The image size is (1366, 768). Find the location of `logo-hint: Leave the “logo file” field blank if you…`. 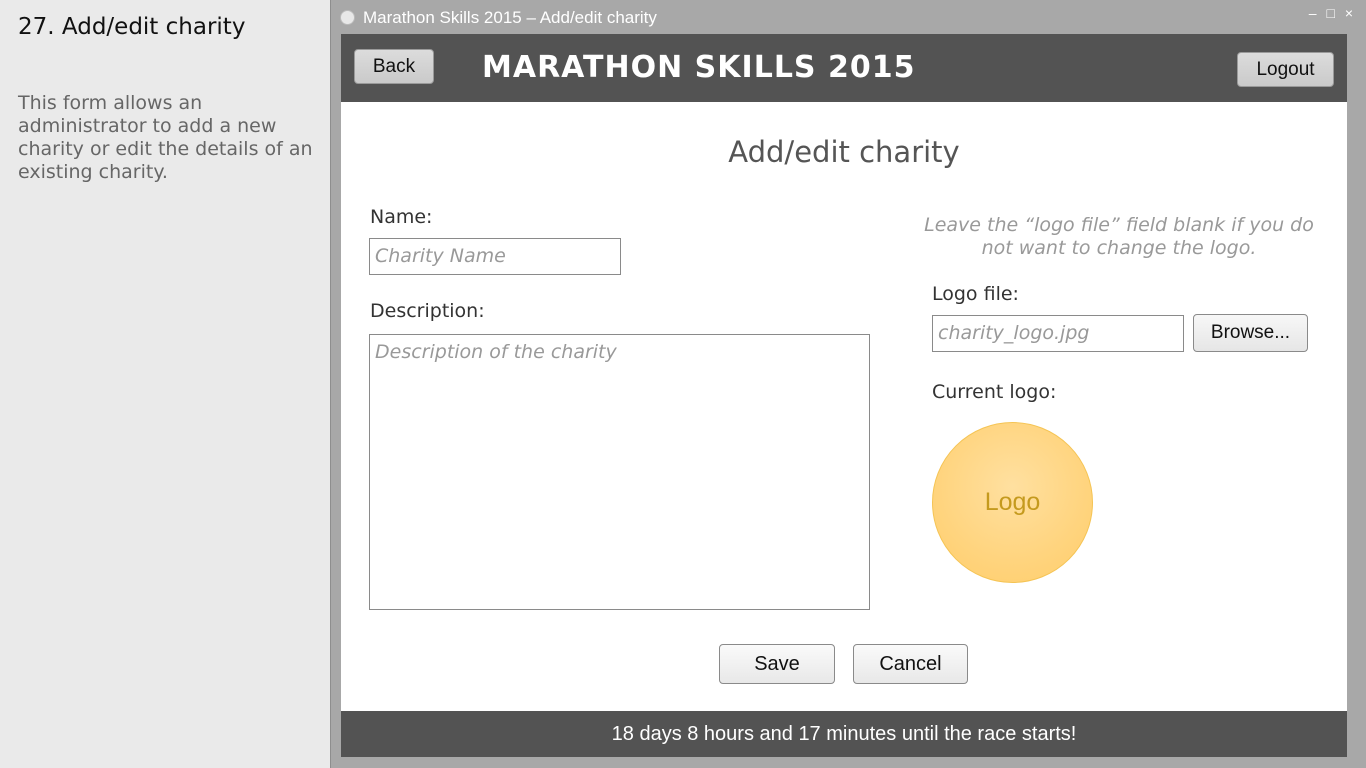

logo-hint: Leave the “logo file” field blank if you… is located at coordinates (1119, 236).